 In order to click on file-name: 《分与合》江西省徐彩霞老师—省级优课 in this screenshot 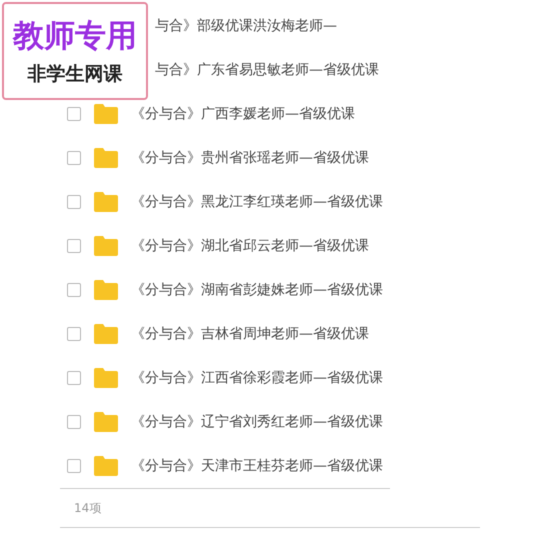, I will do `click(257, 378)`.